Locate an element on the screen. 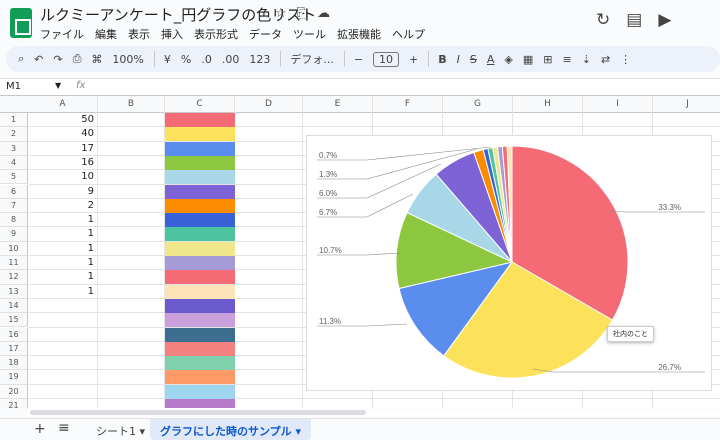 The image size is (720, 440). row-header: 8 is located at coordinates (14, 220).